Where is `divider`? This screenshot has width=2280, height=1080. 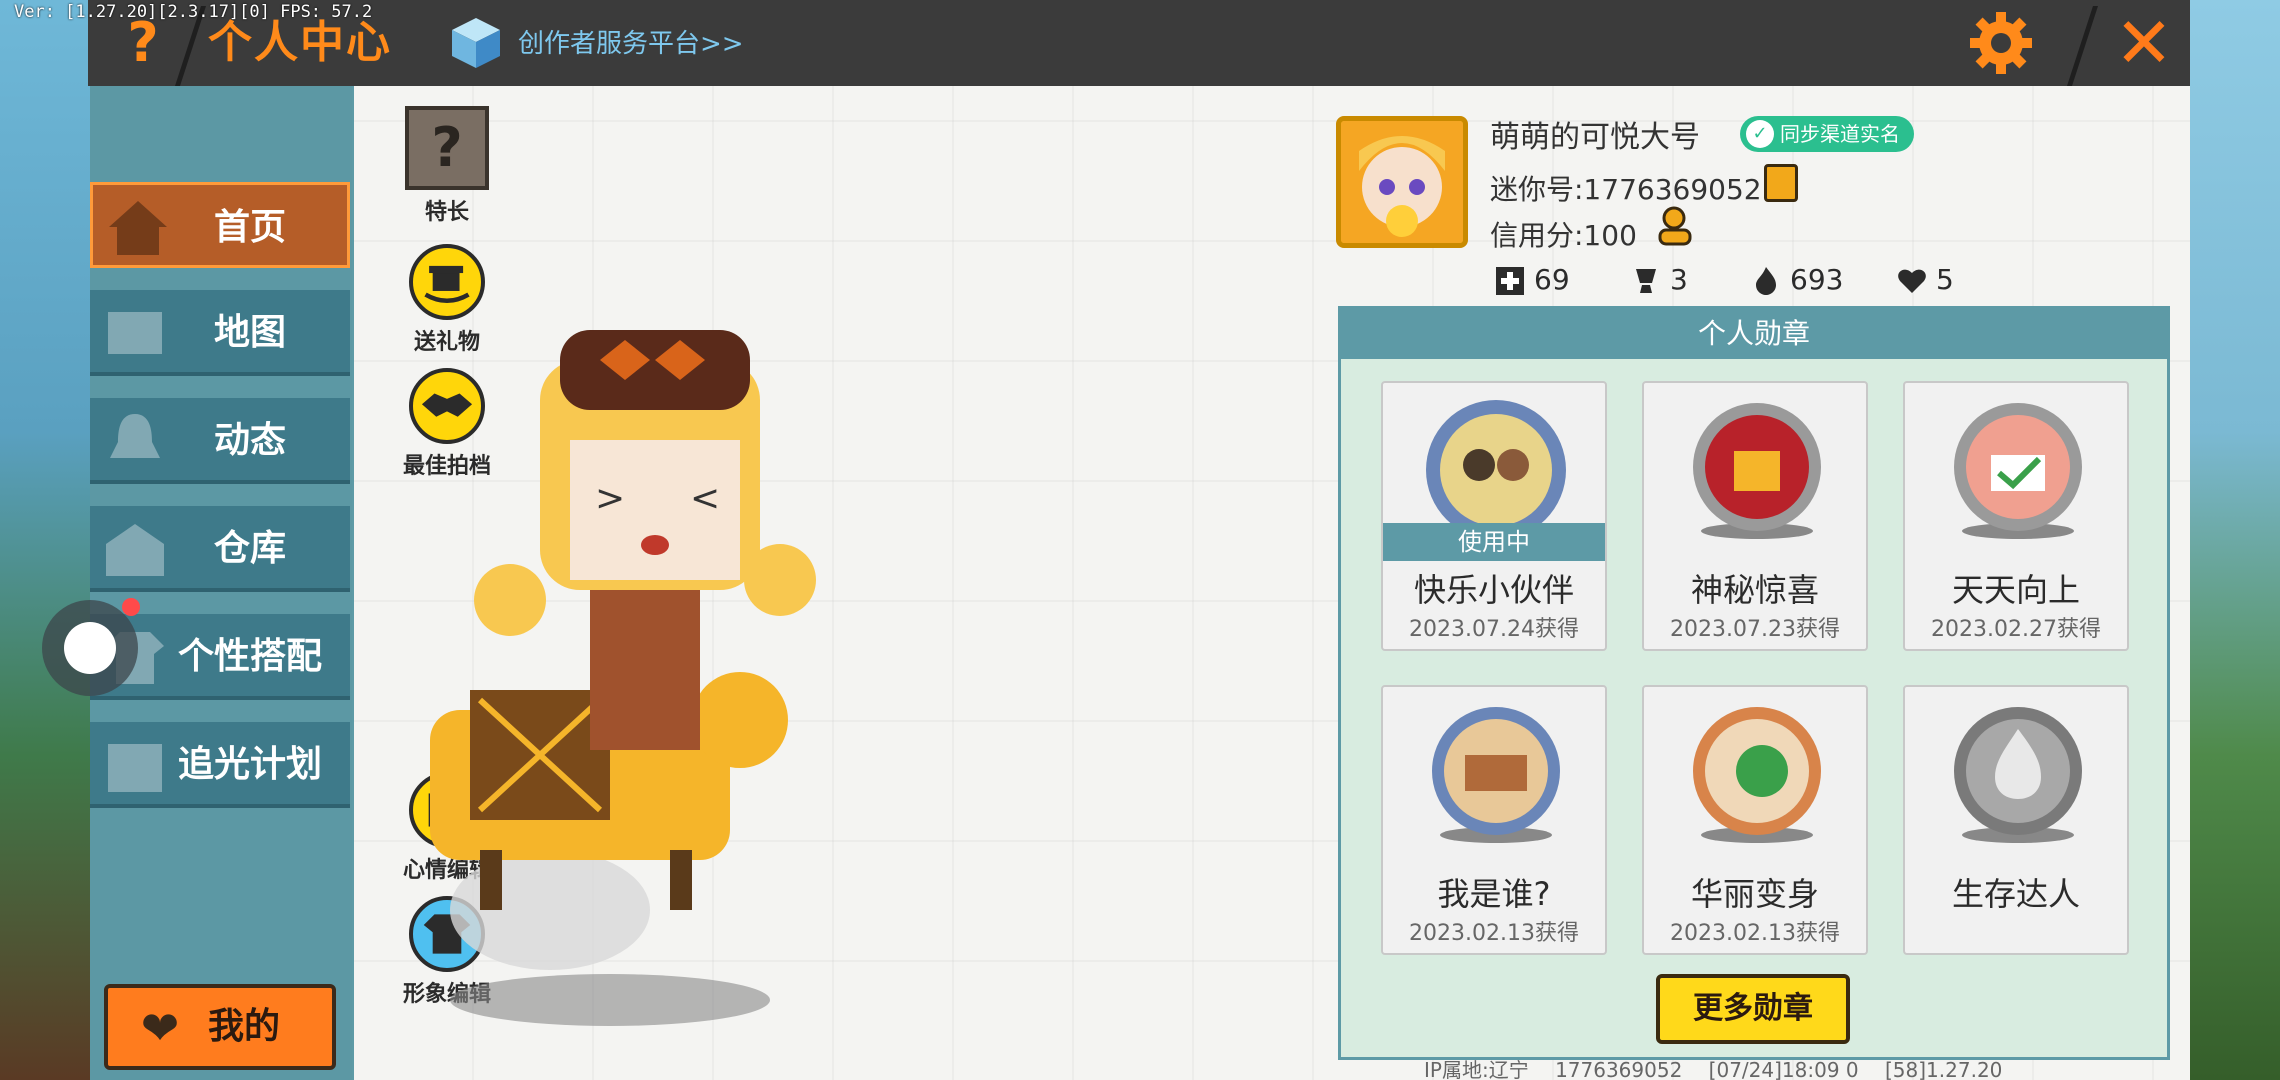 divider is located at coordinates (2082, 46).